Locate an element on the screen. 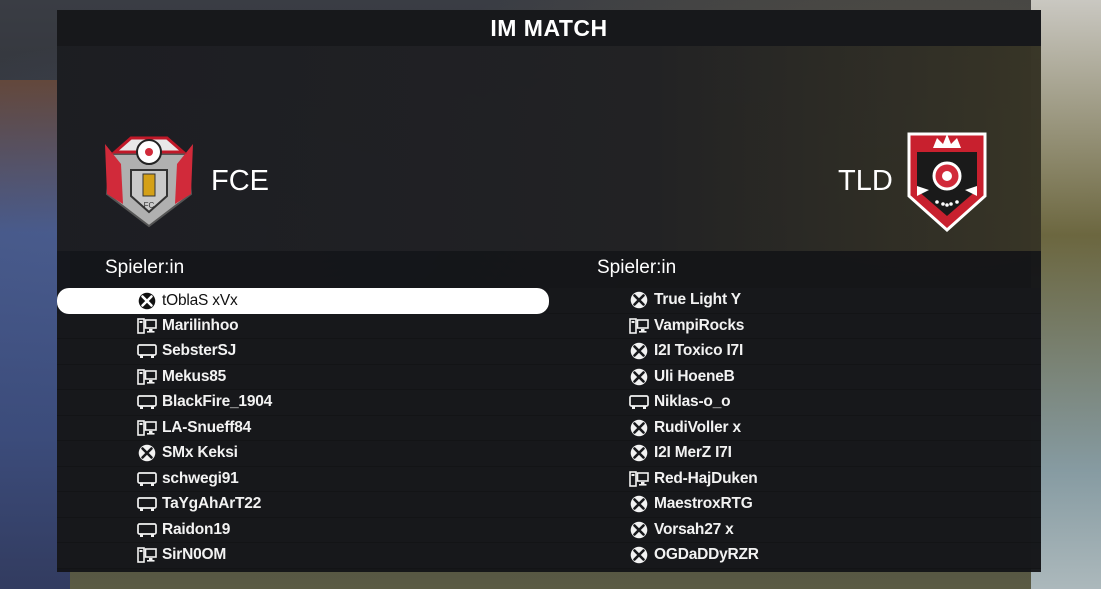 The height and width of the screenshot is (589, 1101). player-name: RudiVoller x is located at coordinates (697, 427).